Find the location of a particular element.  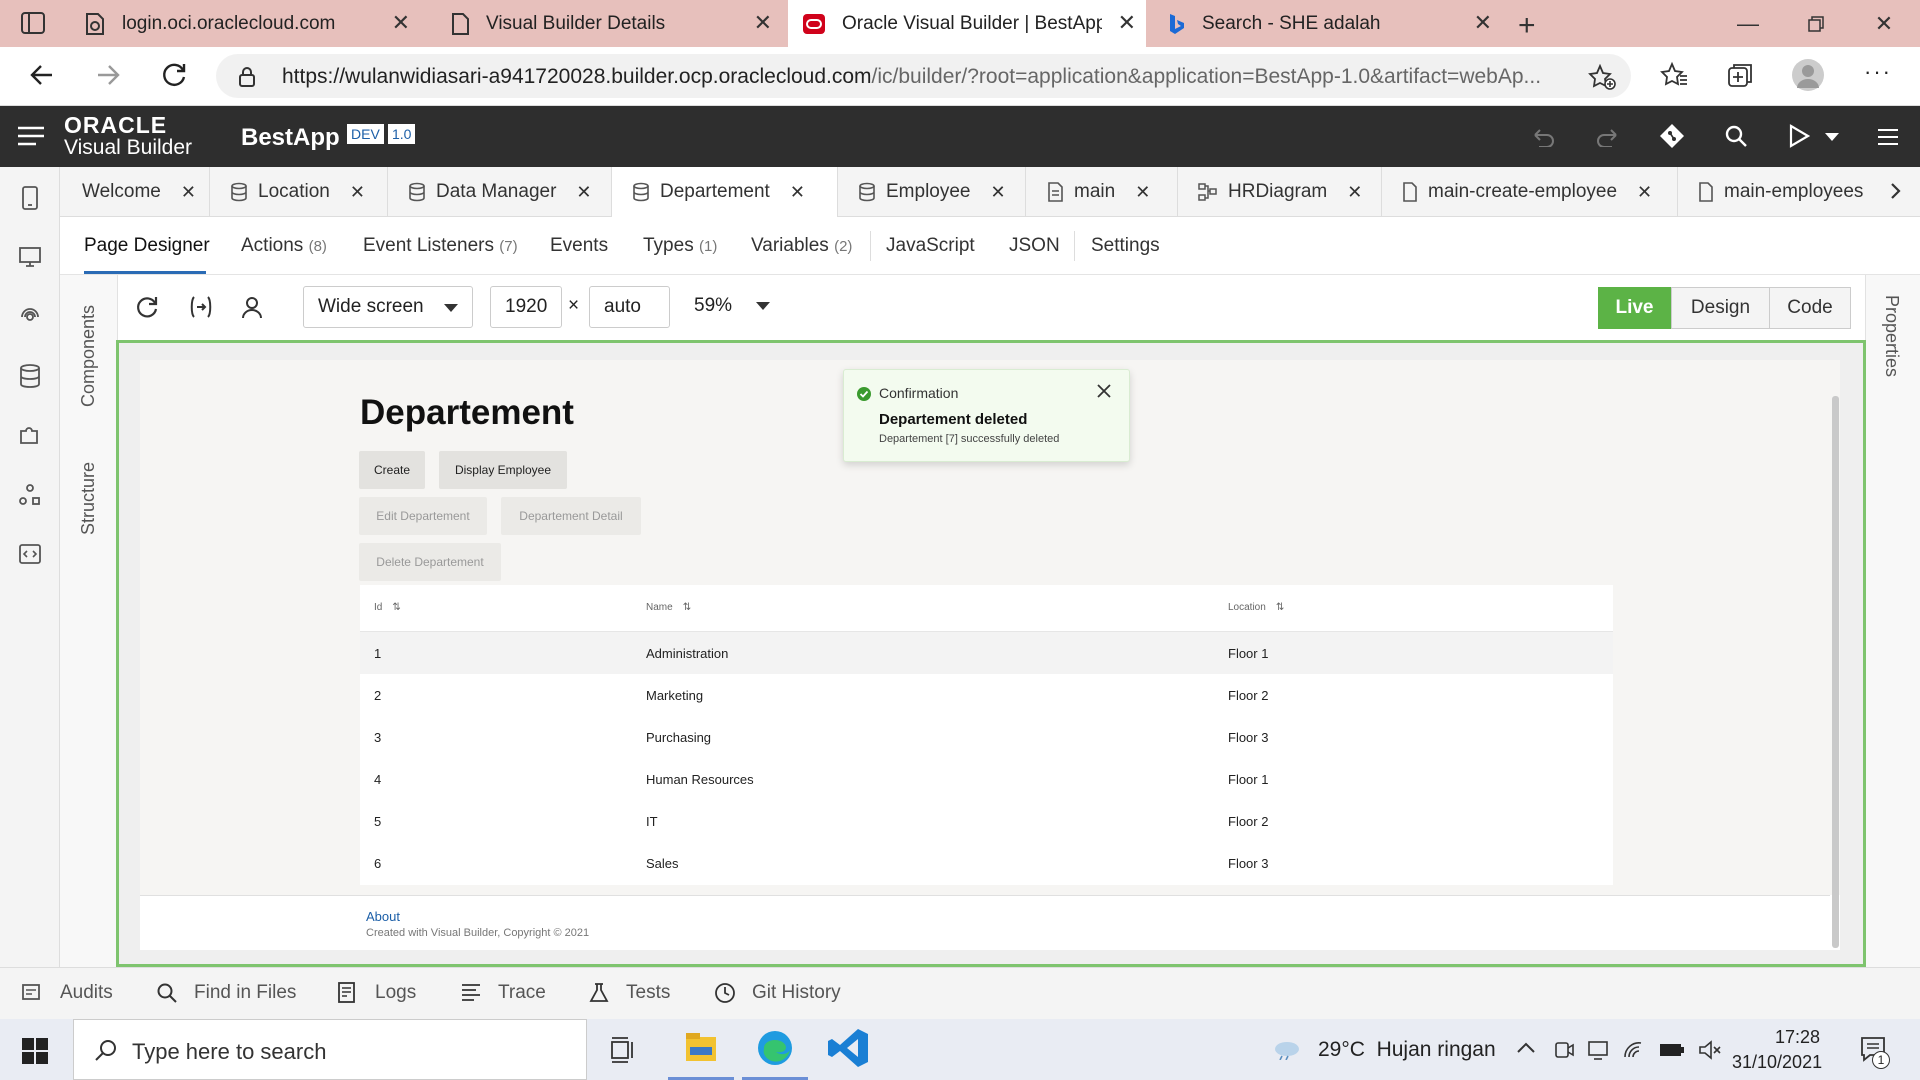

editor-tab-main-create-employee: main-create-employee ✕ is located at coordinates (1530, 192).